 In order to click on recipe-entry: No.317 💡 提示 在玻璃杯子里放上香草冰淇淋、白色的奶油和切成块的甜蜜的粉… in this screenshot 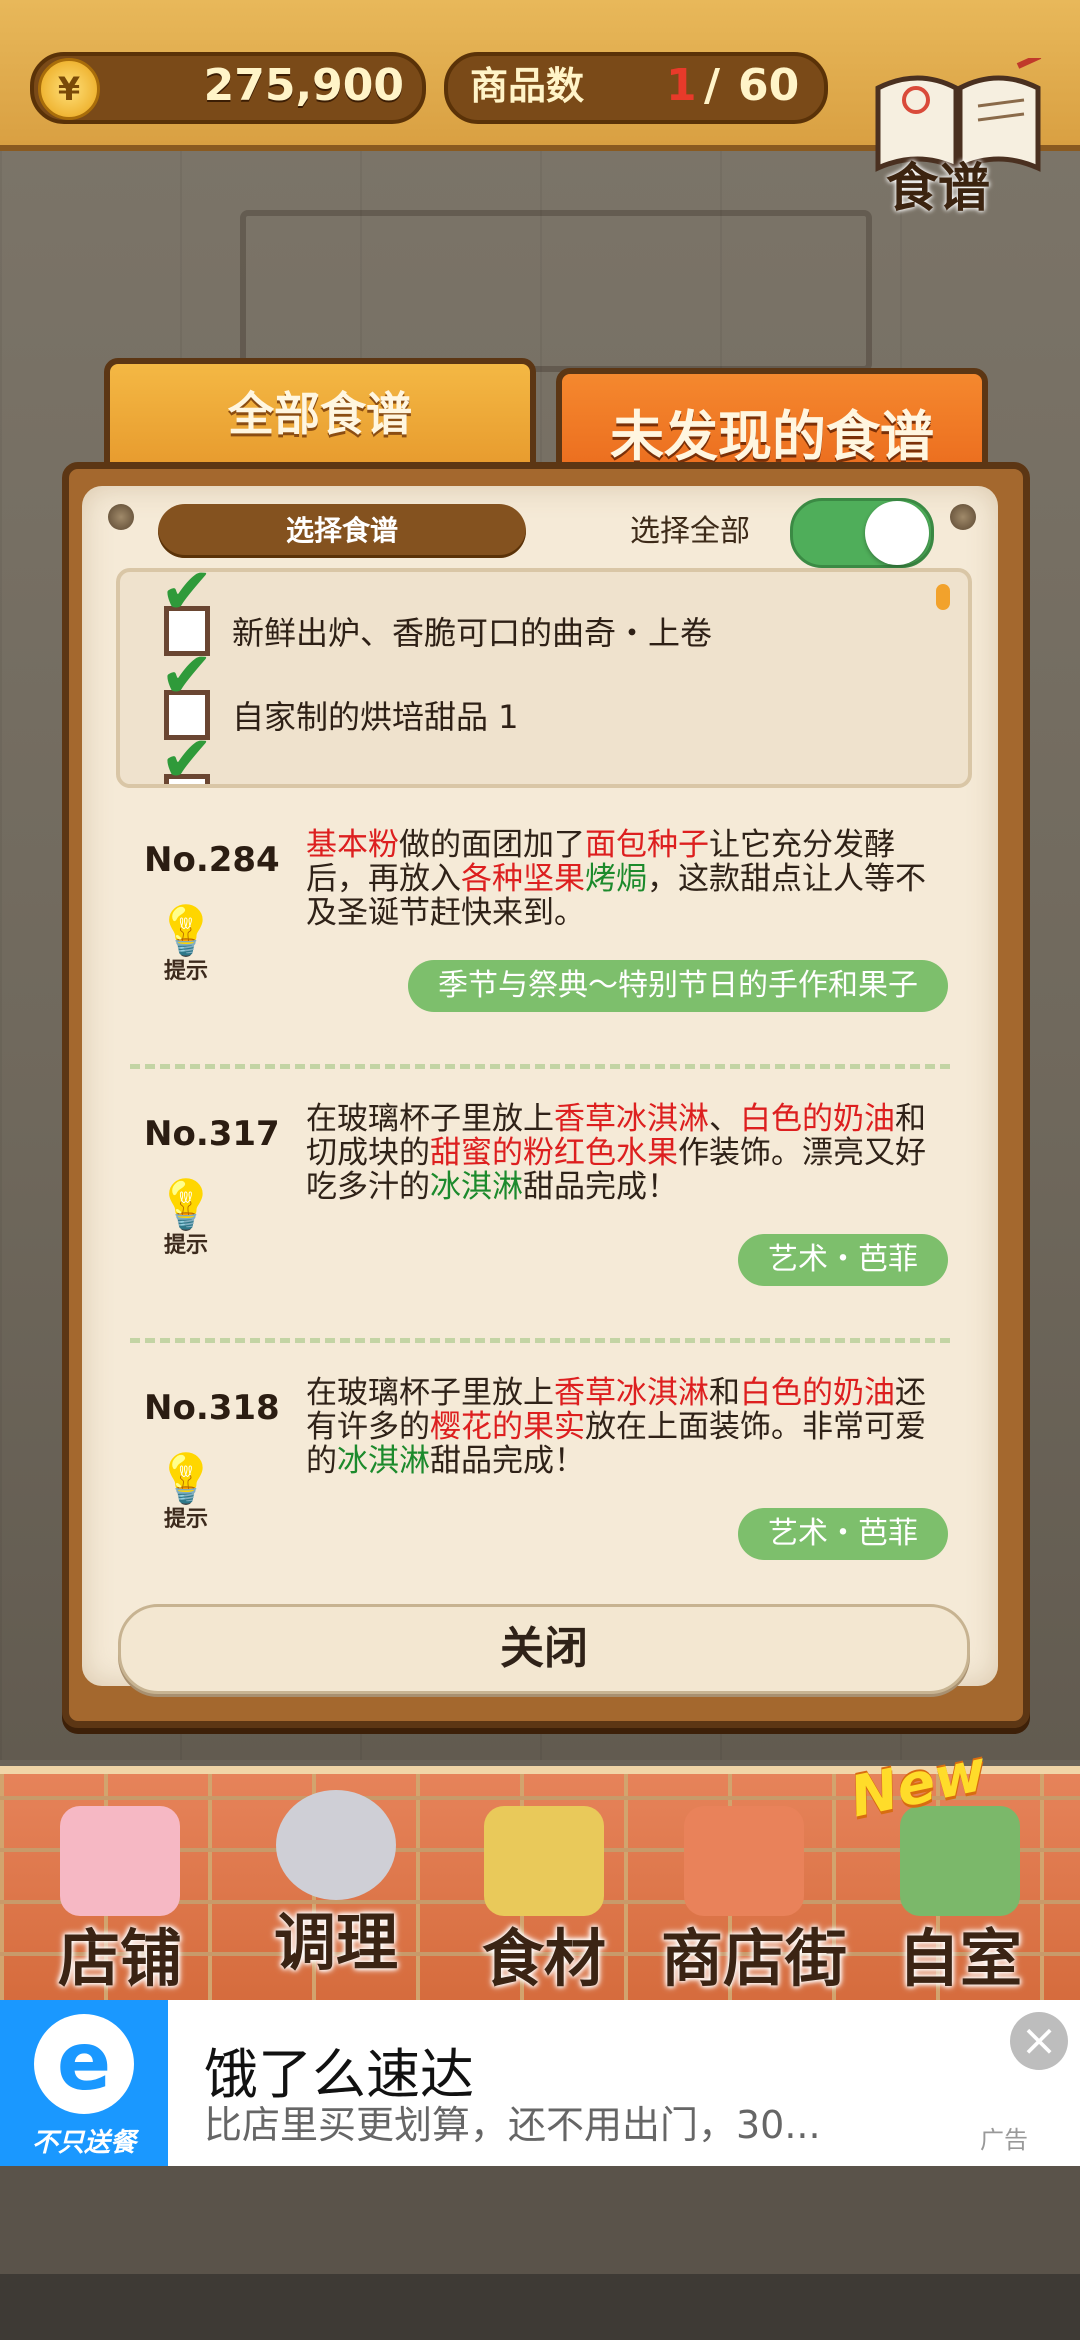, I will do `click(540, 1217)`.